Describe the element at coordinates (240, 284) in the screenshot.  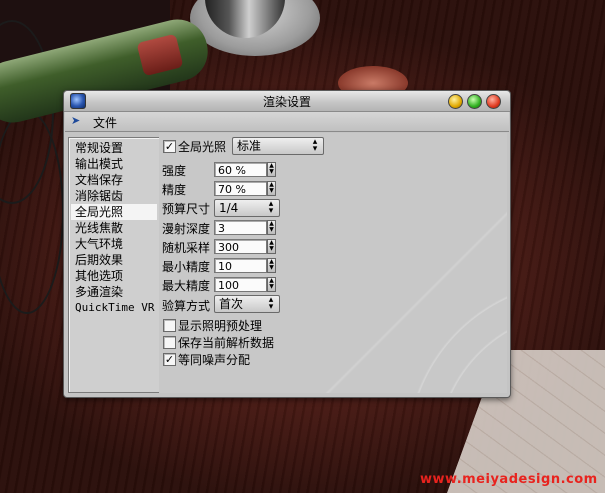
I see `max-accuracy-field: 100` at that location.